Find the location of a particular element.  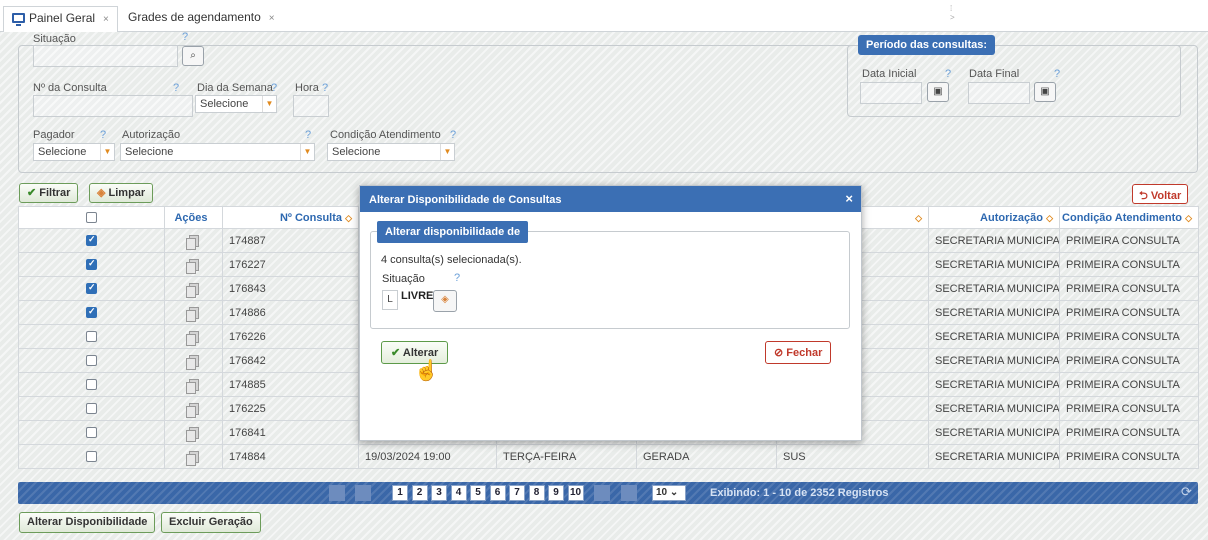

dia-select: Selecione ▼ is located at coordinates (236, 104).